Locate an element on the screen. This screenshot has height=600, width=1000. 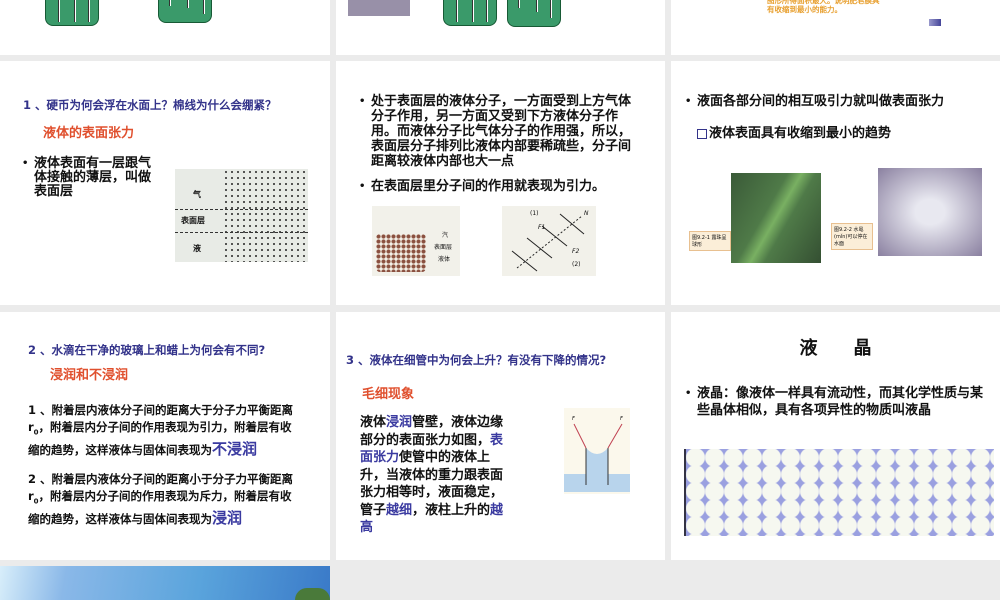
slide-question: 3 、液体在细管中为何会上升？有没有下降的情况? is located at coordinates (476, 360).